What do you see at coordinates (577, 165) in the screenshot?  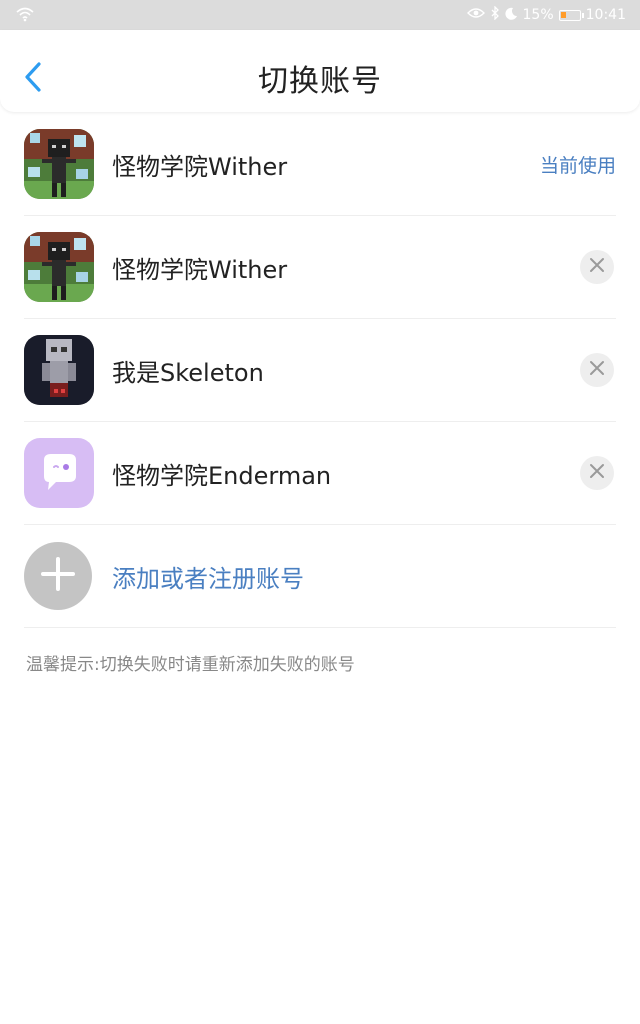 I see `current-account-label: 当前使用` at bounding box center [577, 165].